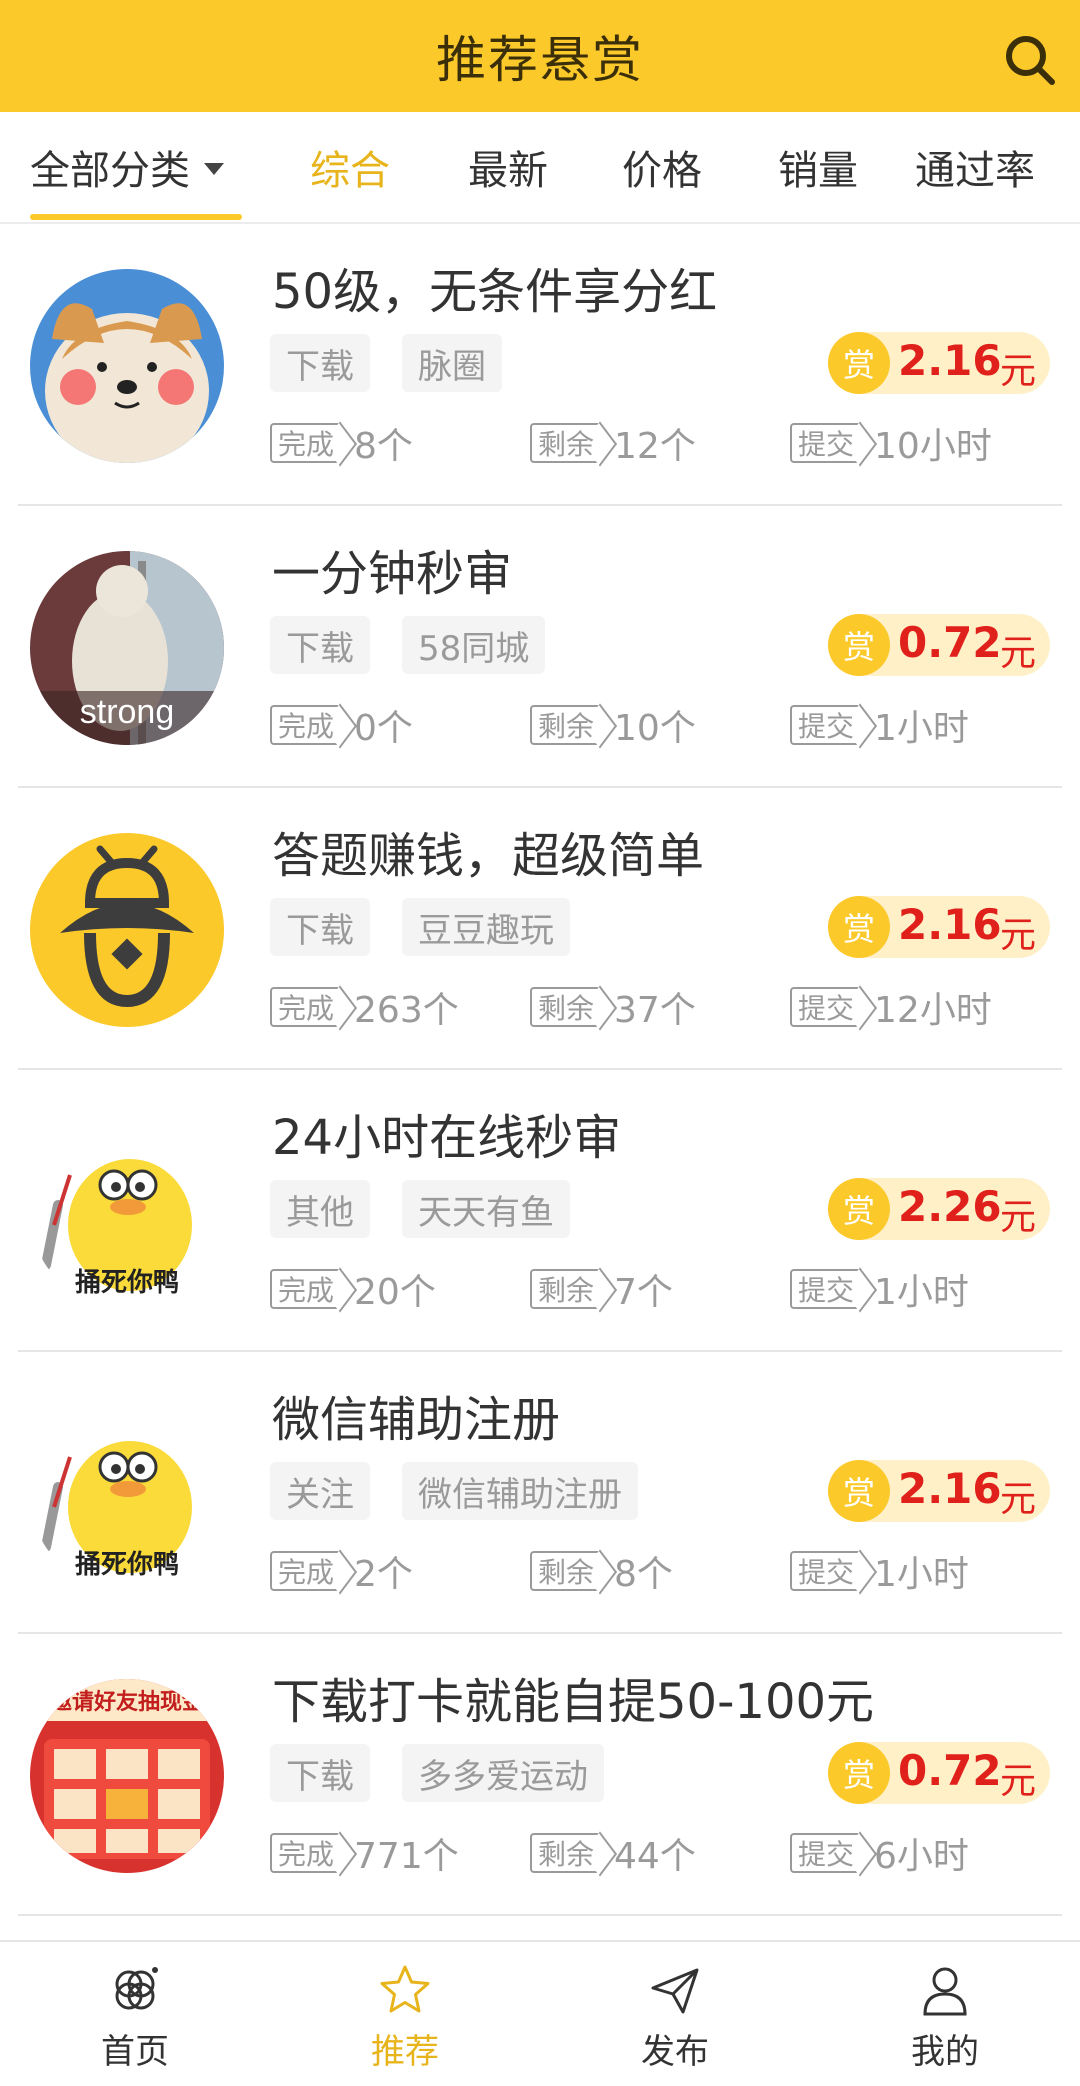 The width and height of the screenshot is (1080, 2086). What do you see at coordinates (643, 1574) in the screenshot?
I see `remaining-value: 8个` at bounding box center [643, 1574].